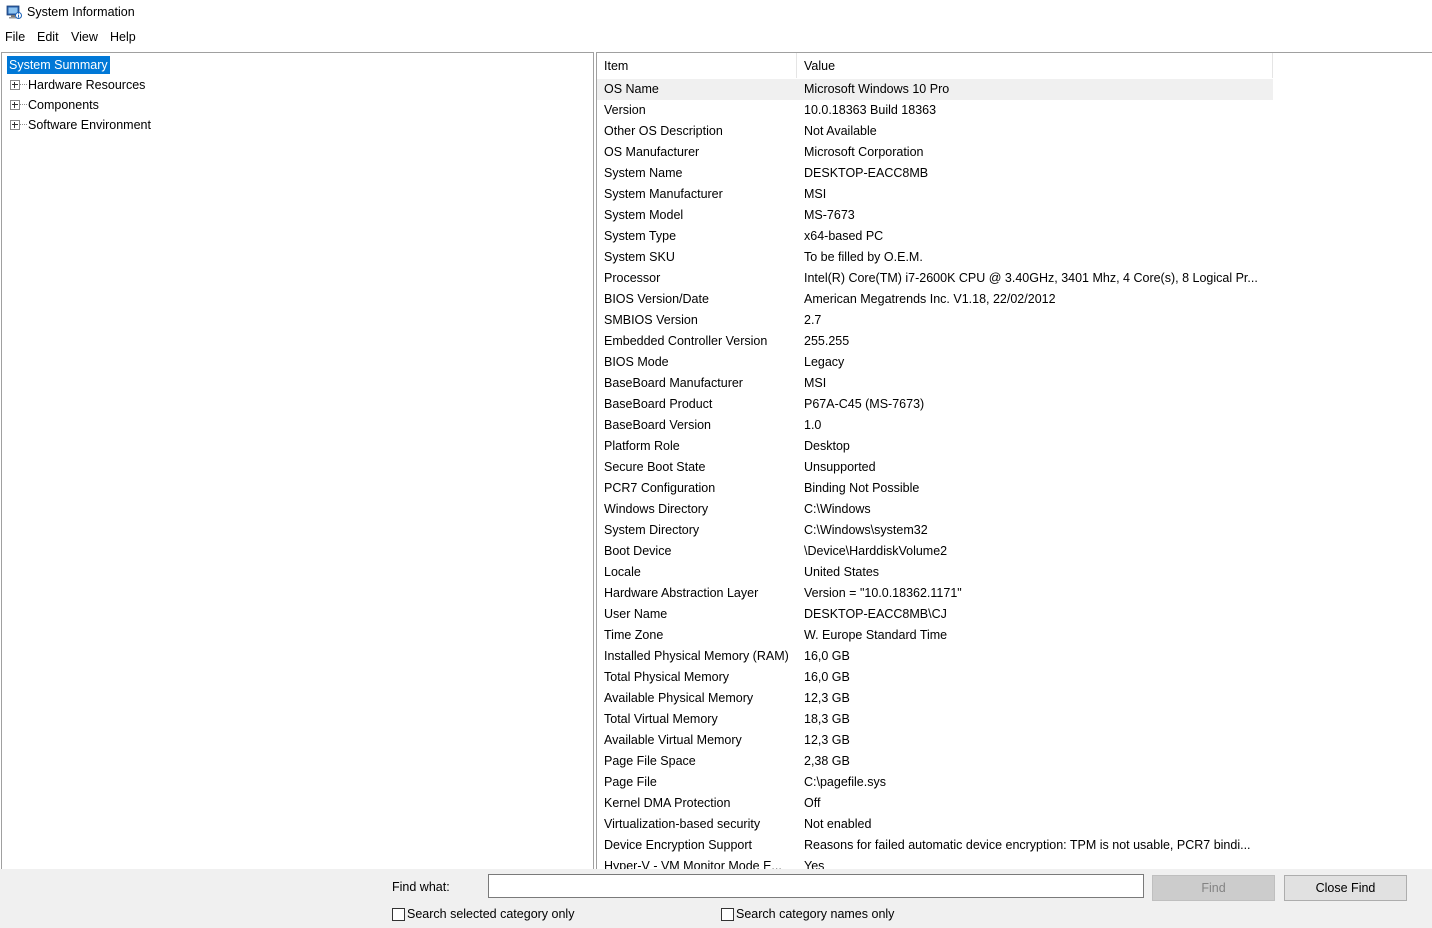 The image size is (1432, 928). I want to click on row-item: BIOS Version/Date, so click(656, 299).